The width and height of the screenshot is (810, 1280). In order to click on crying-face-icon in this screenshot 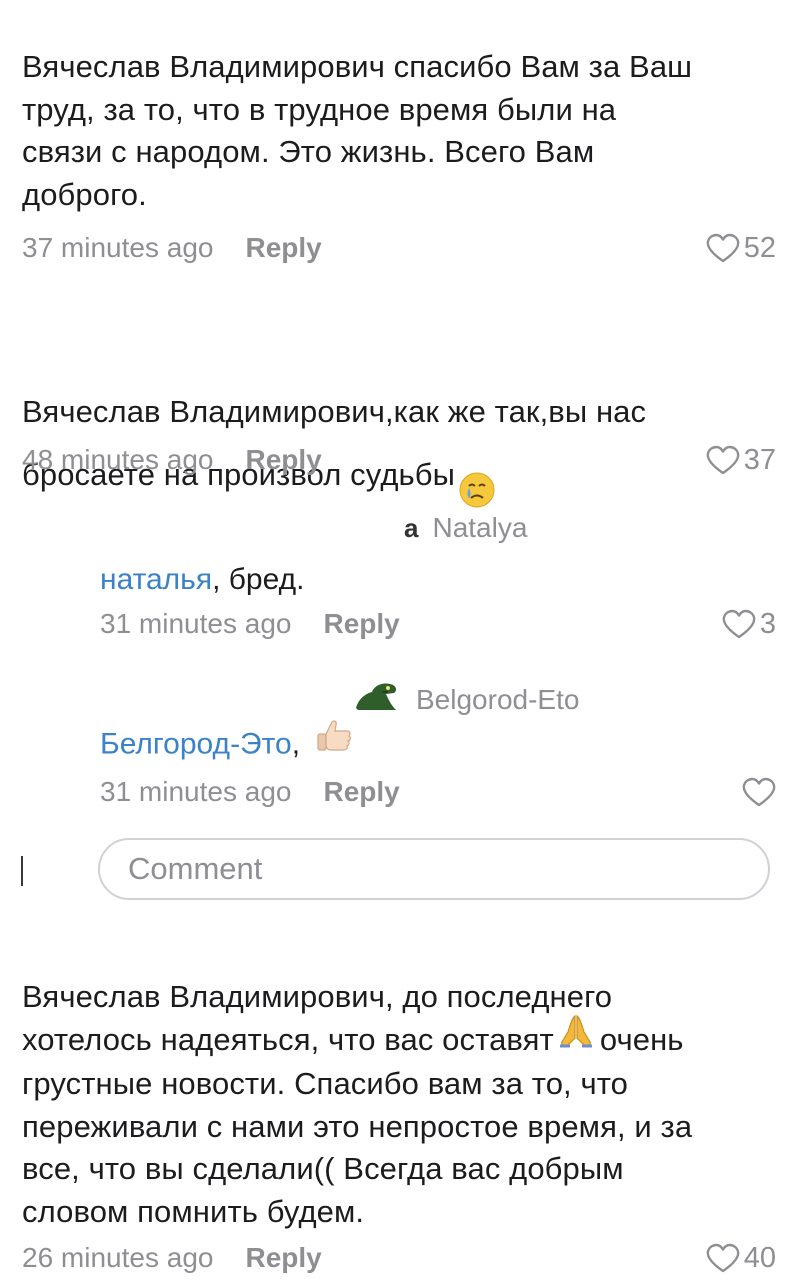, I will do `click(477, 474)`.